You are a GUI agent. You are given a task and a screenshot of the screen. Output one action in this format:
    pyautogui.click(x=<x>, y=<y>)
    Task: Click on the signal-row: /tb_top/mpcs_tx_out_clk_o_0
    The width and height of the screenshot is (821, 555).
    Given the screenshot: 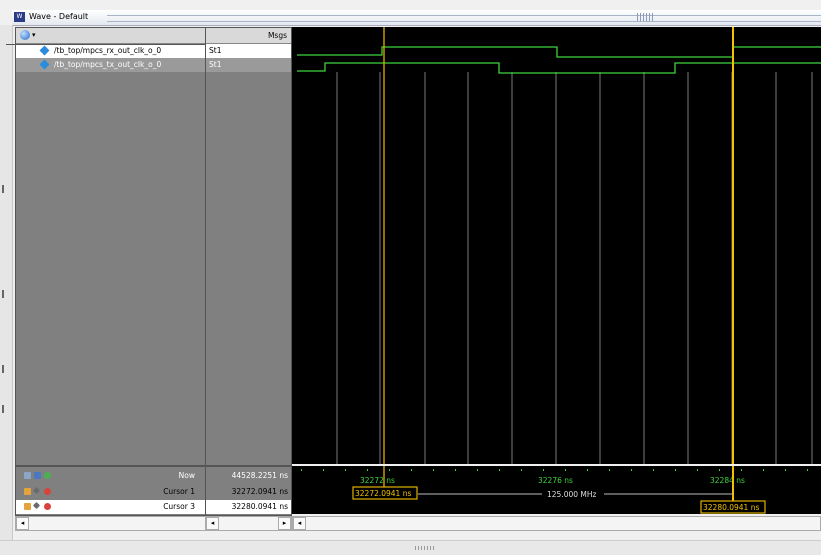 What is the action you would take?
    pyautogui.click(x=110, y=65)
    